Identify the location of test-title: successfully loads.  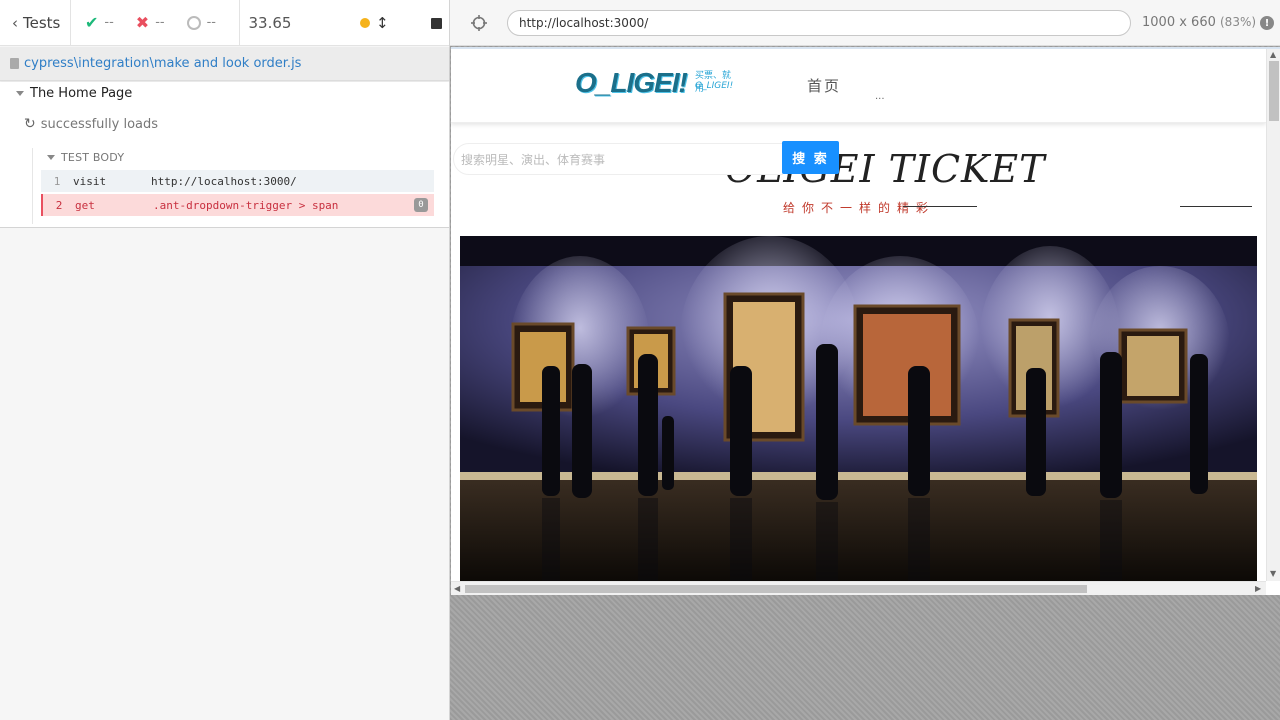
(99, 124).